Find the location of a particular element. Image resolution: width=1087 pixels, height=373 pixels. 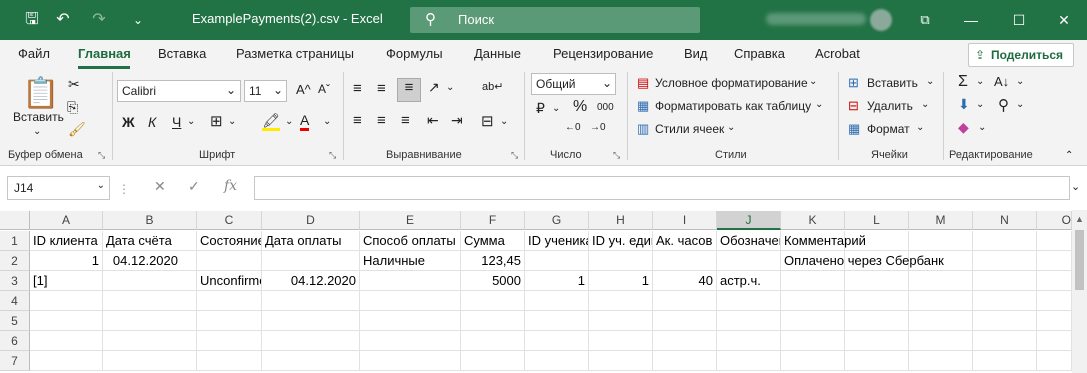

fill-icon: ⬇ is located at coordinates (964, 104).